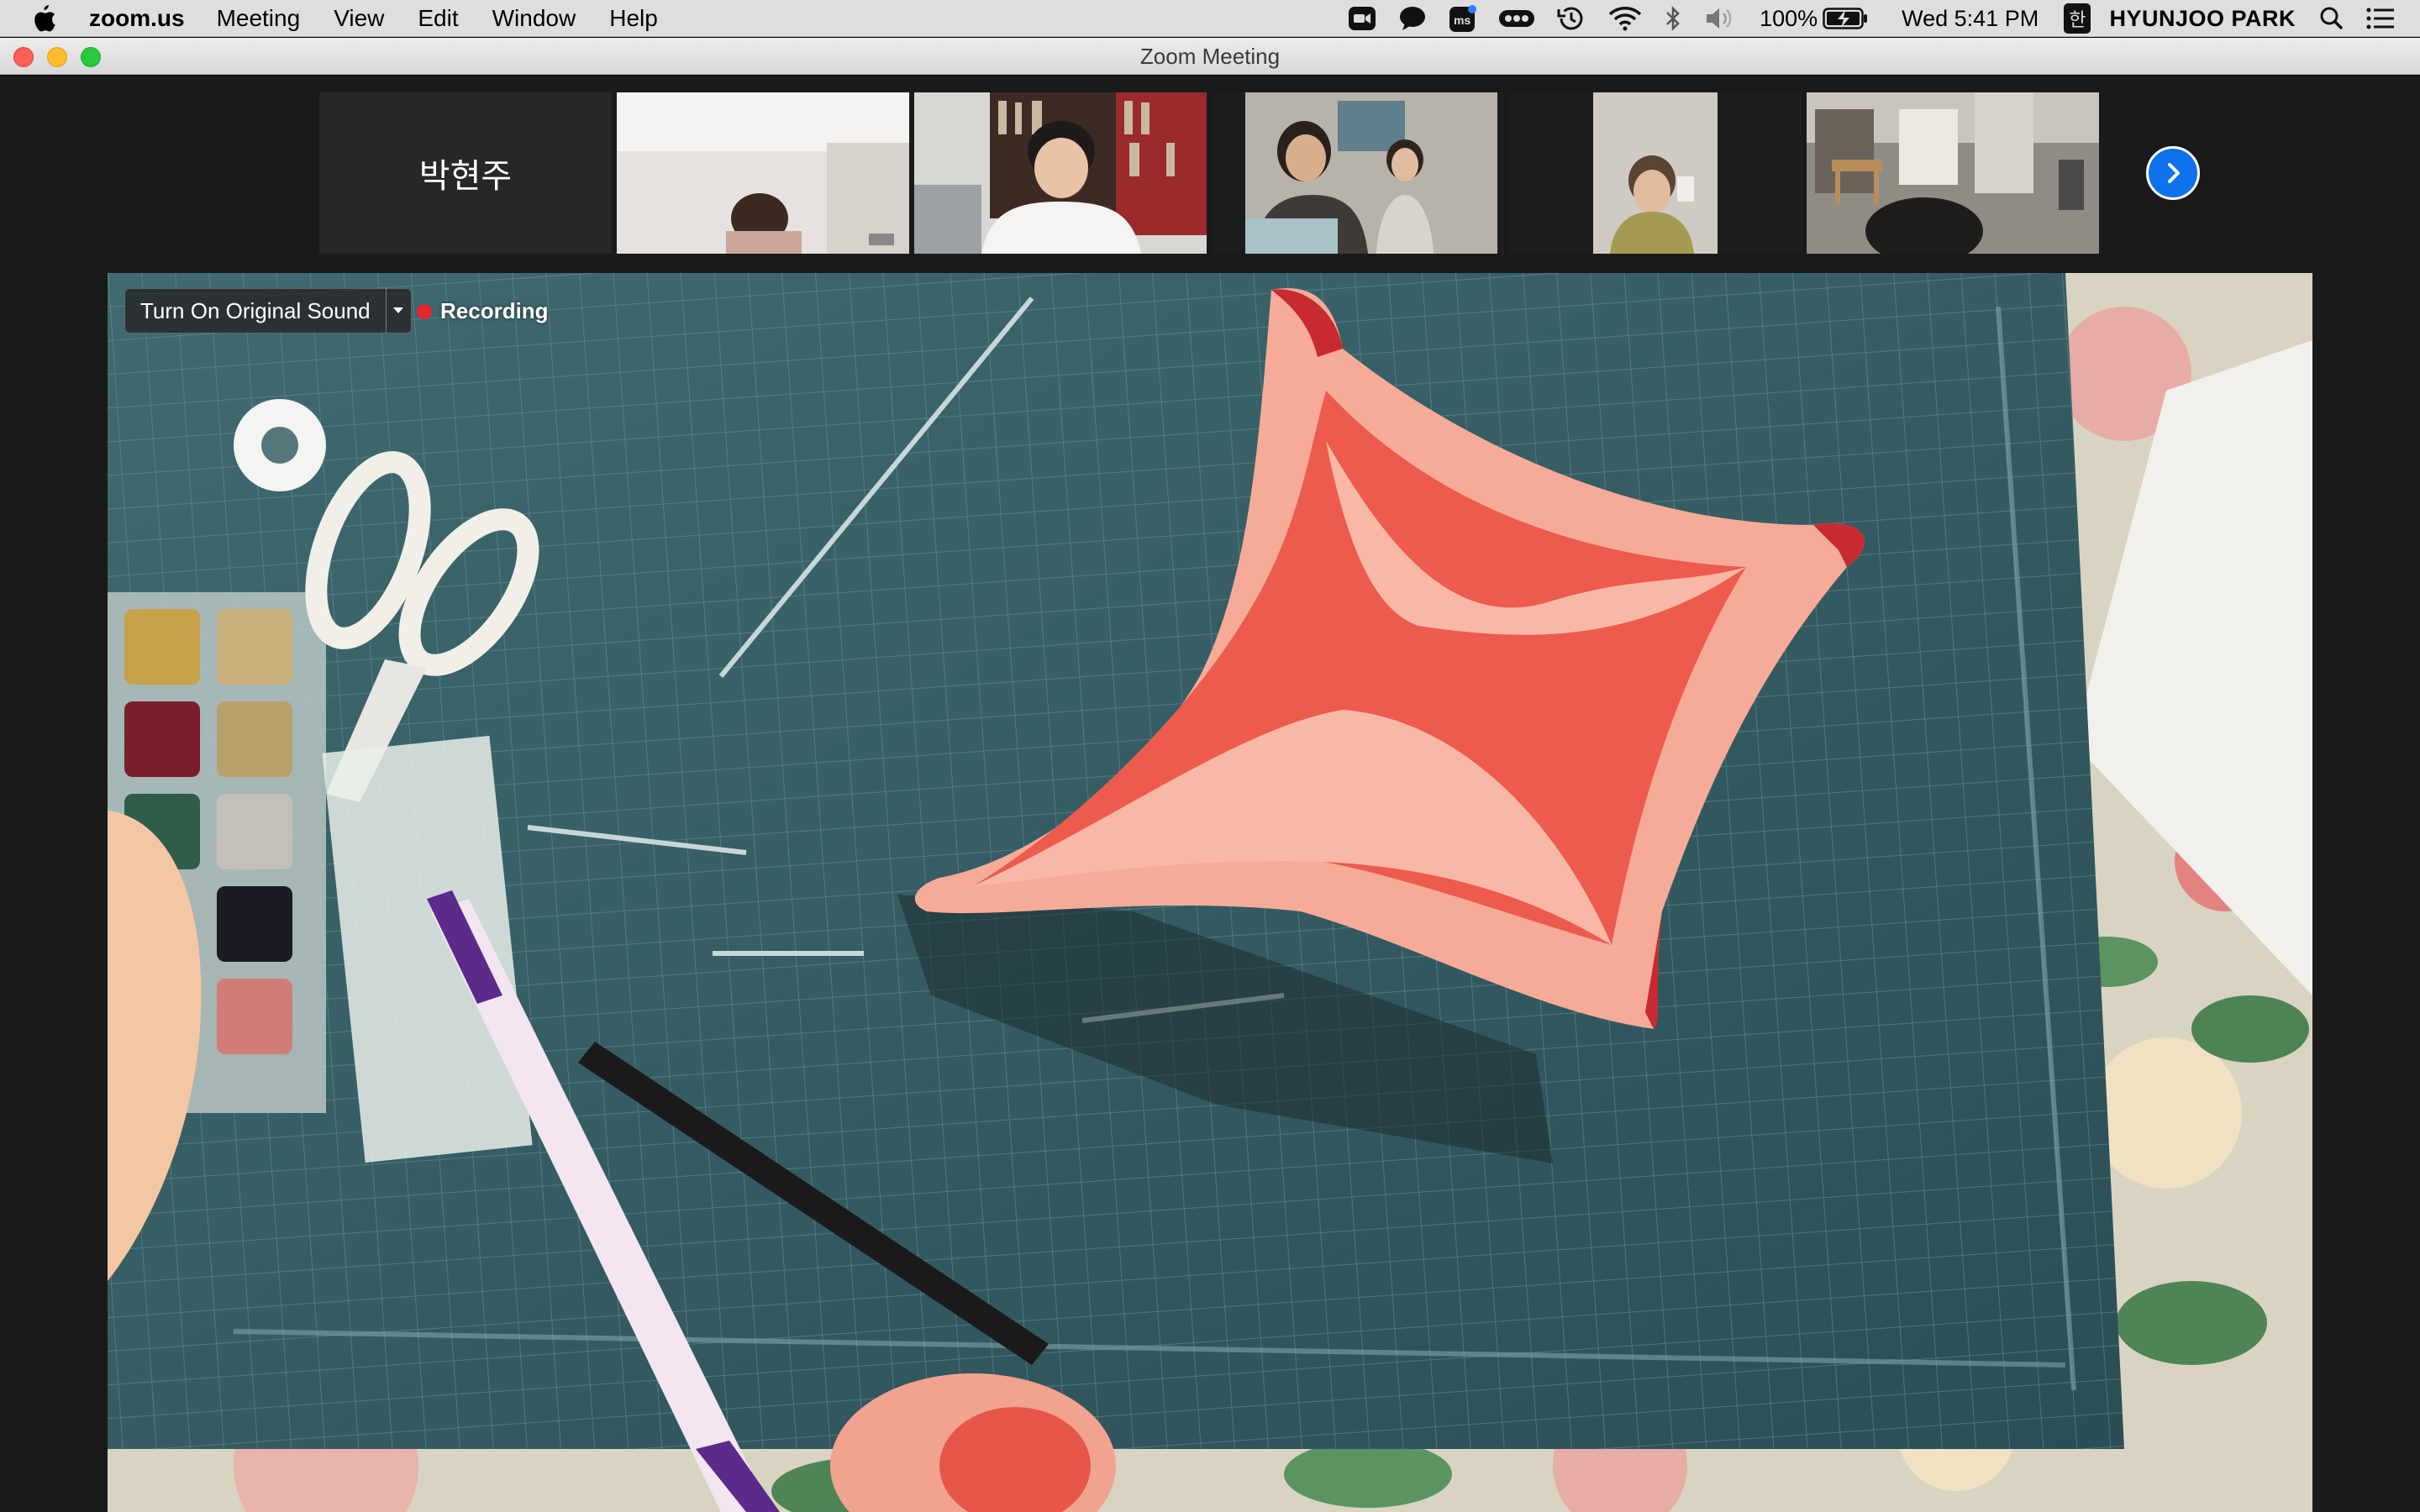  What do you see at coordinates (495, 310) in the screenshot?
I see `recording-label: Recording` at bounding box center [495, 310].